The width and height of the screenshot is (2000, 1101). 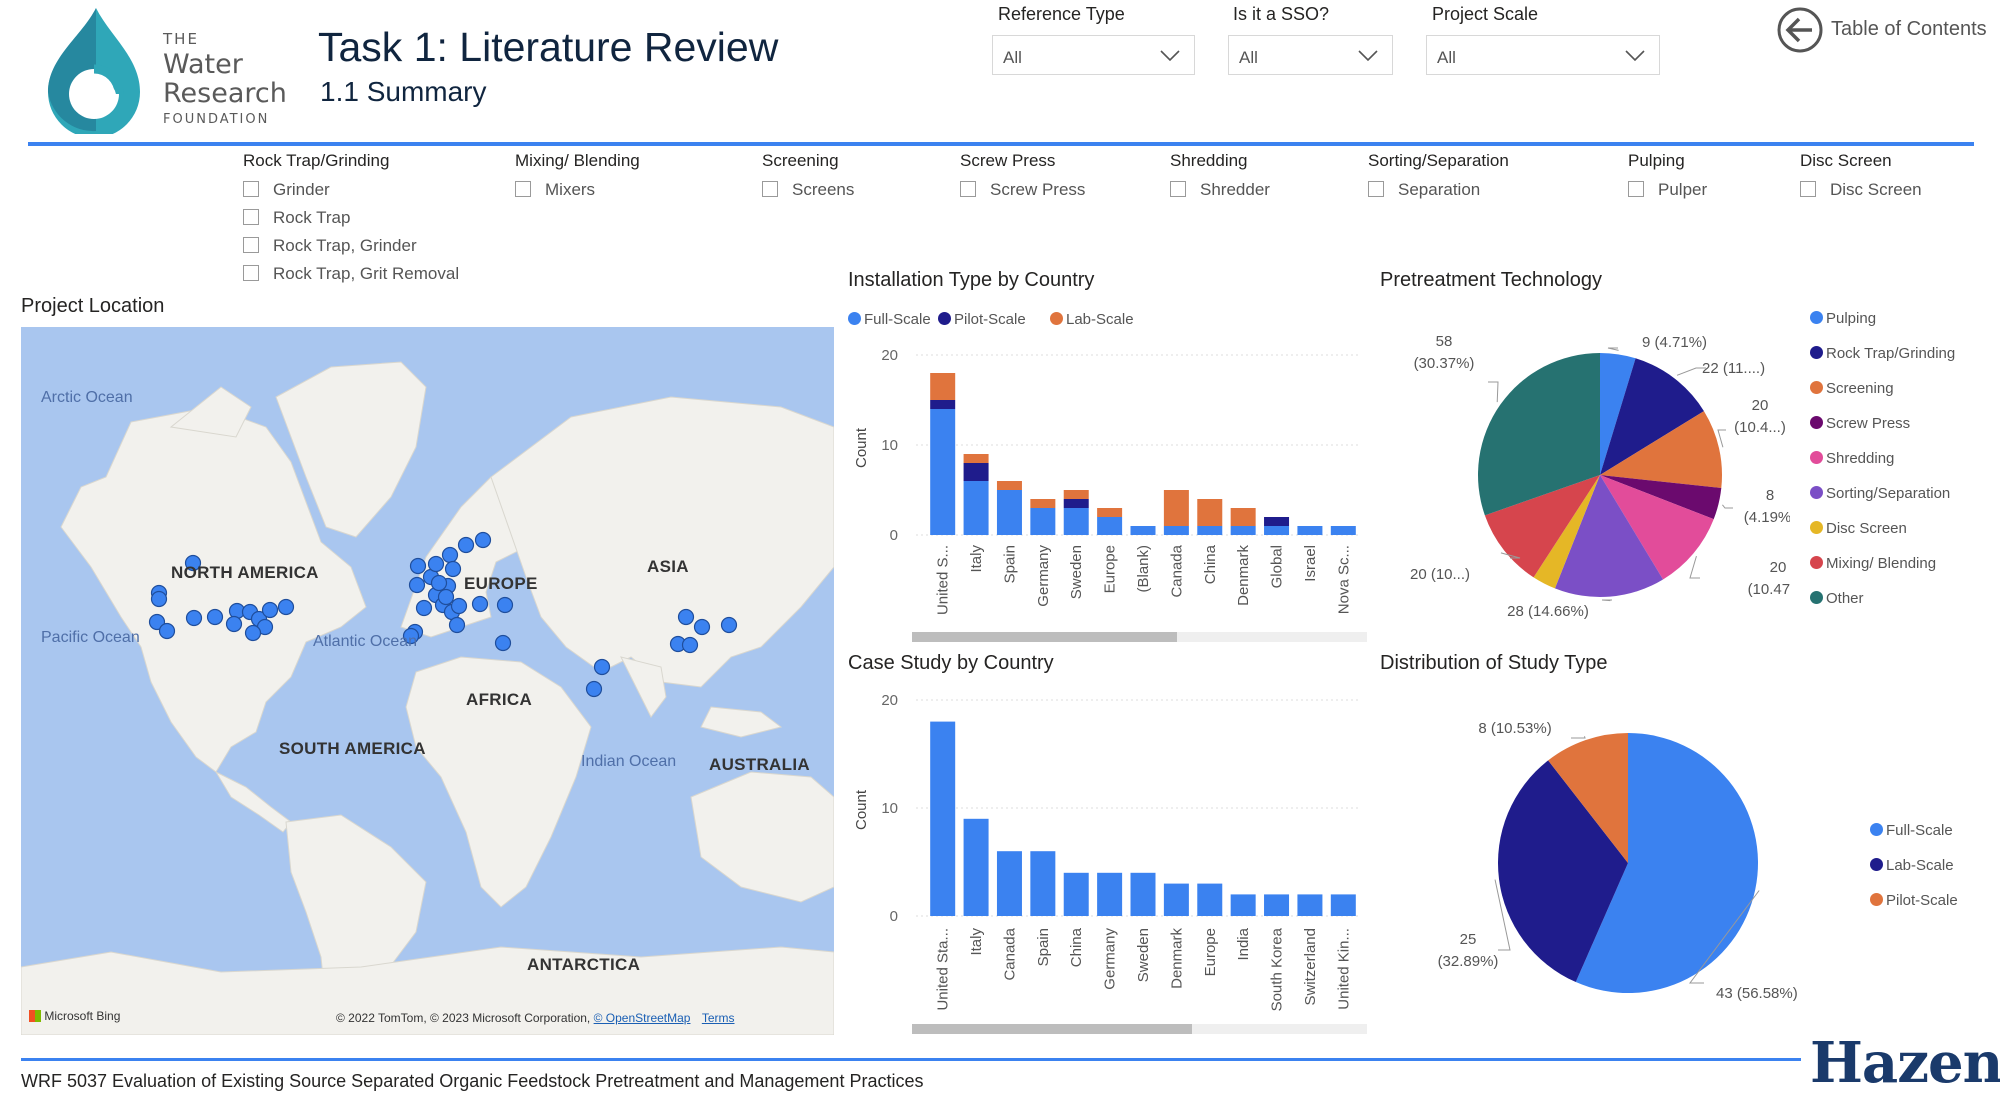 I want to click on reference-type-dropdown: All, so click(x=1093, y=55).